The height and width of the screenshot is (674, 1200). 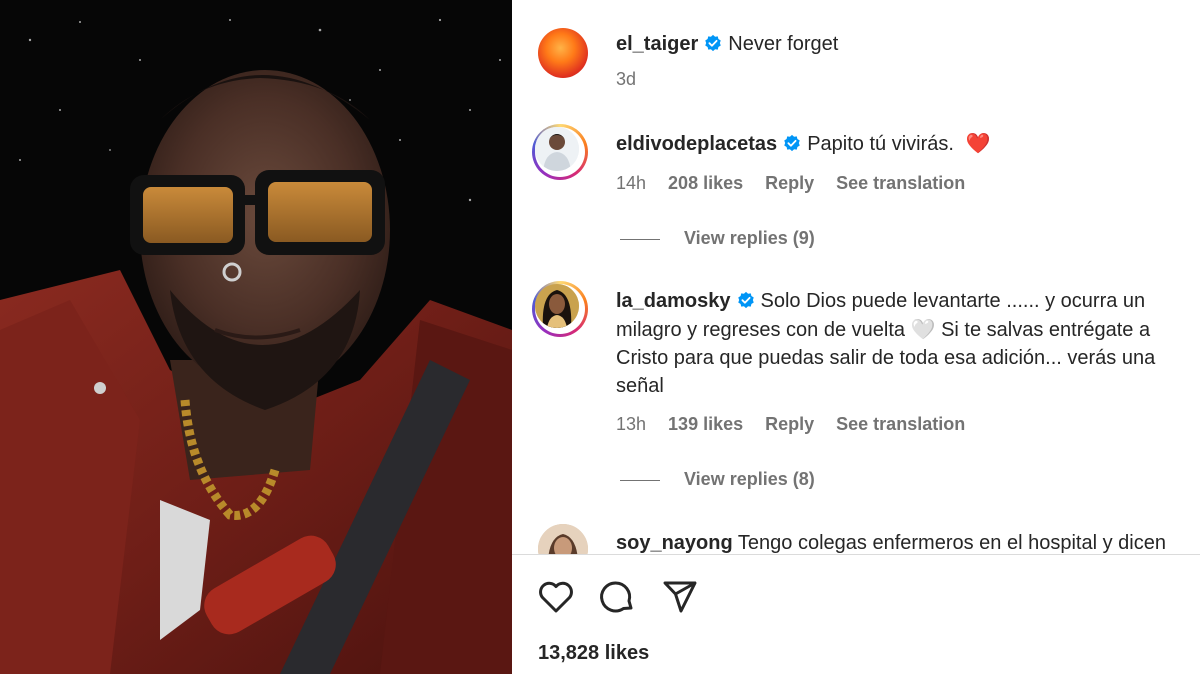 I want to click on white-heart-emoji: 🤍, so click(x=923, y=330).